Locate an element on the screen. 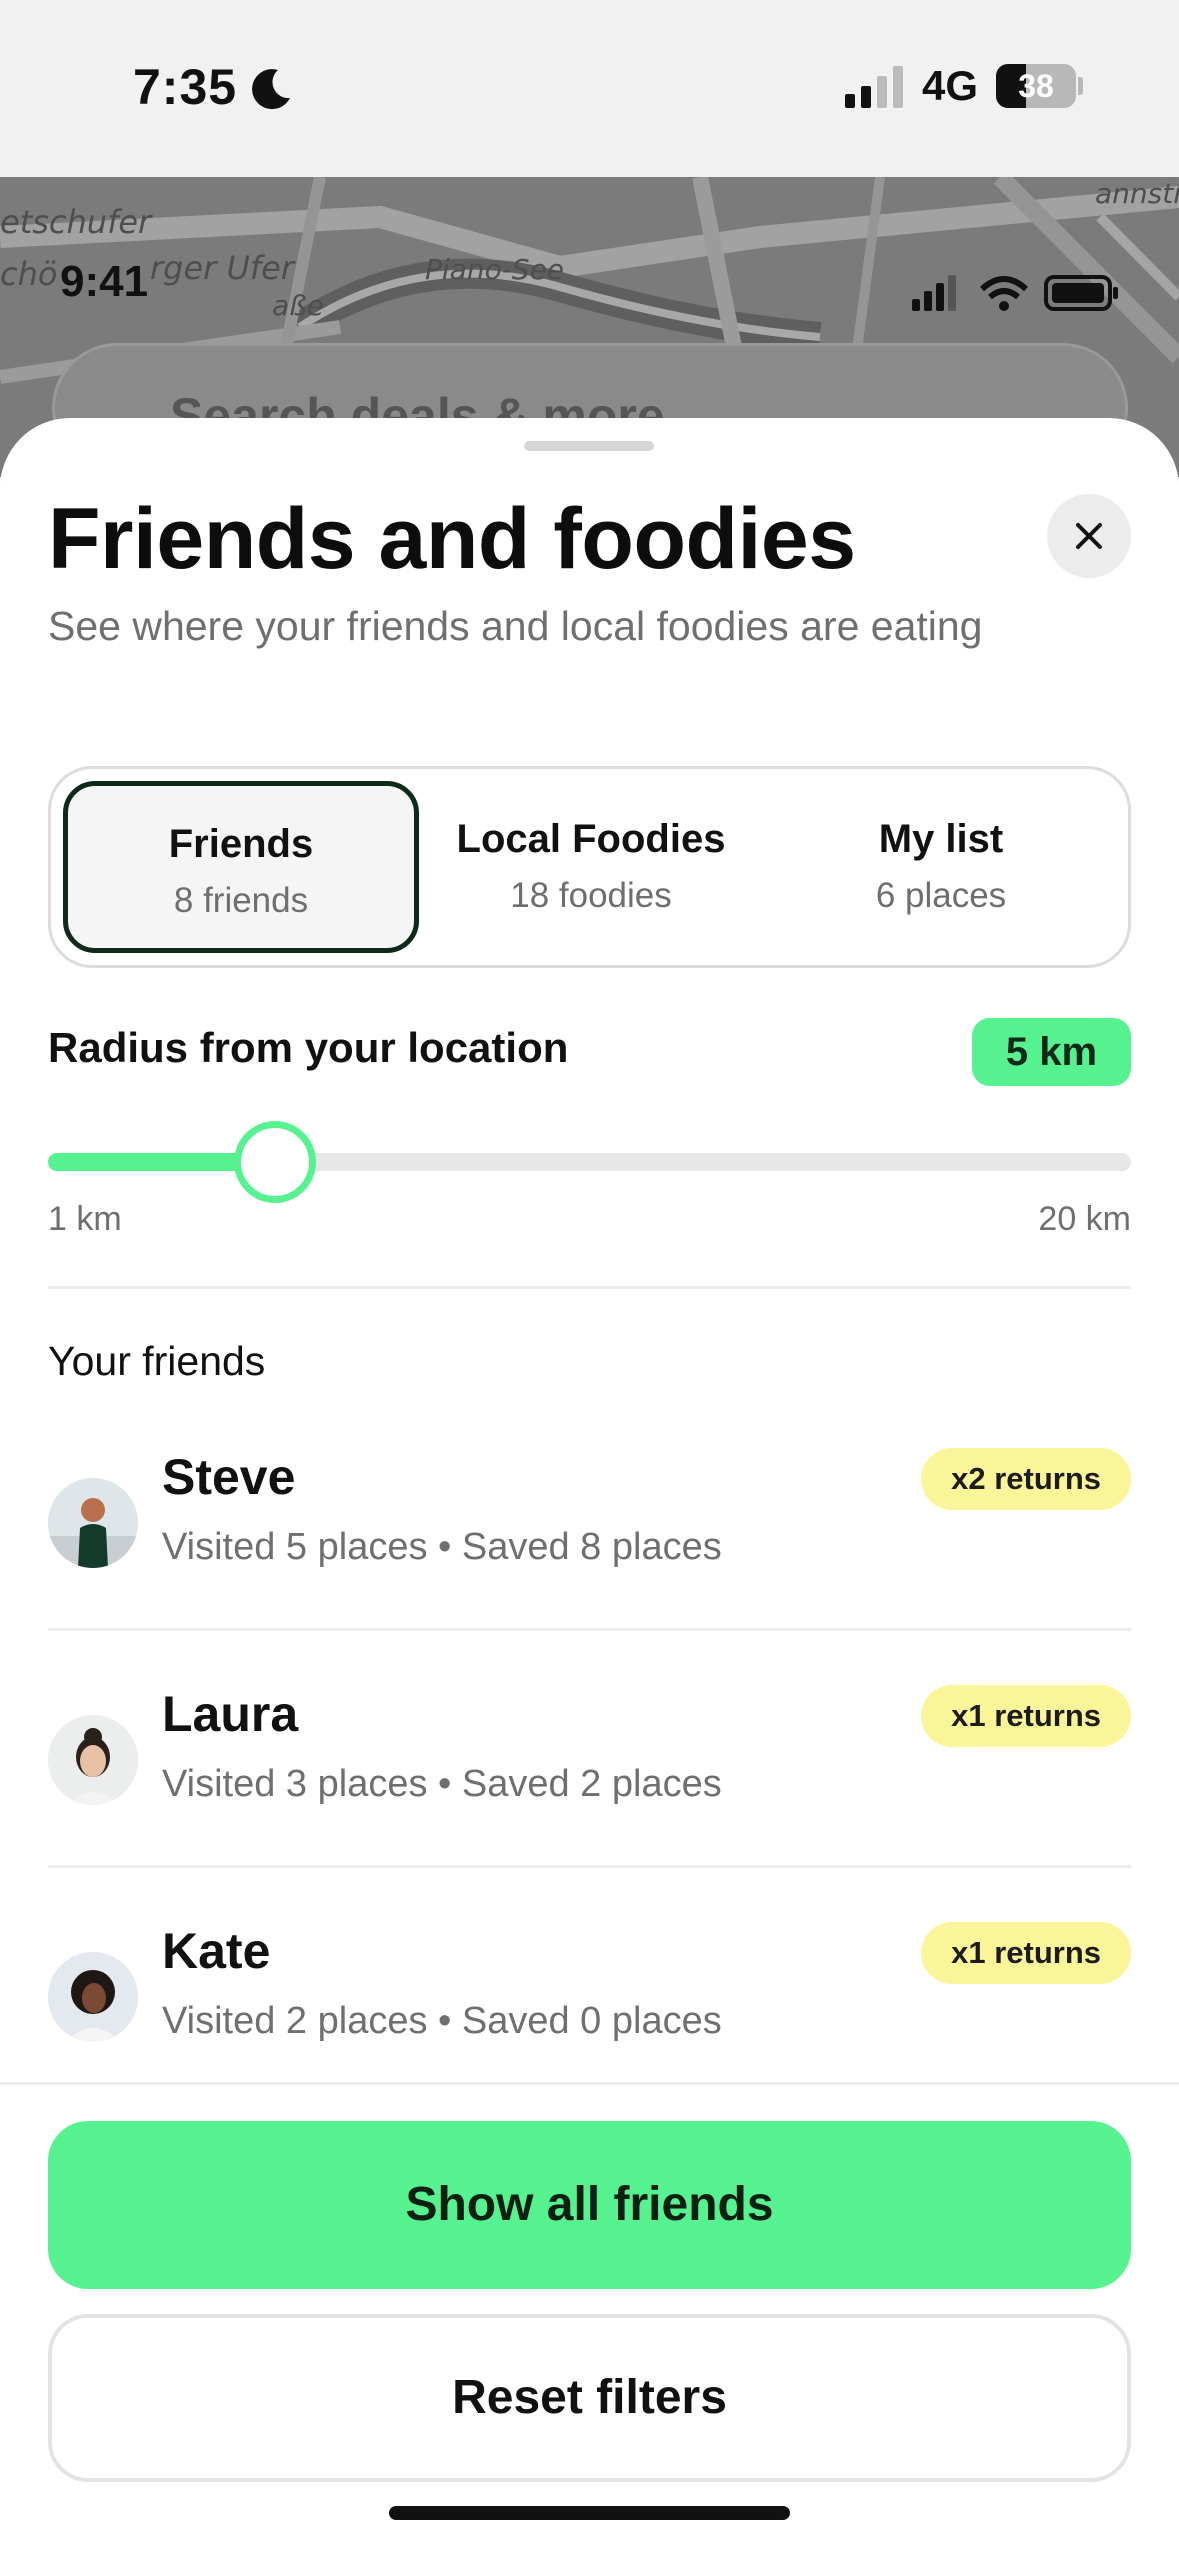 The width and height of the screenshot is (1179, 2556). friends-section-title: Your friends is located at coordinates (157, 1361).